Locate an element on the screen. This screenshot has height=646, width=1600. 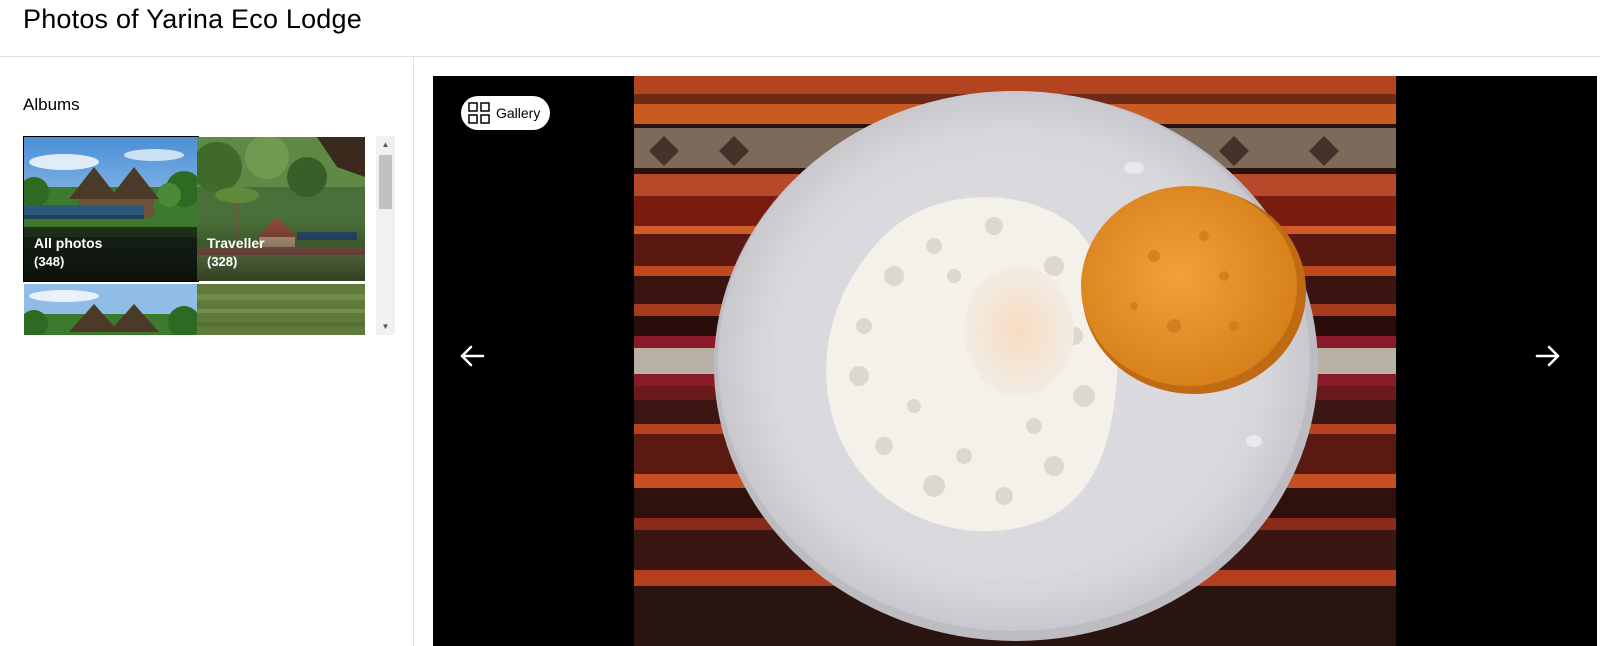
gallery-label: Gallery is located at coordinates (518, 113).